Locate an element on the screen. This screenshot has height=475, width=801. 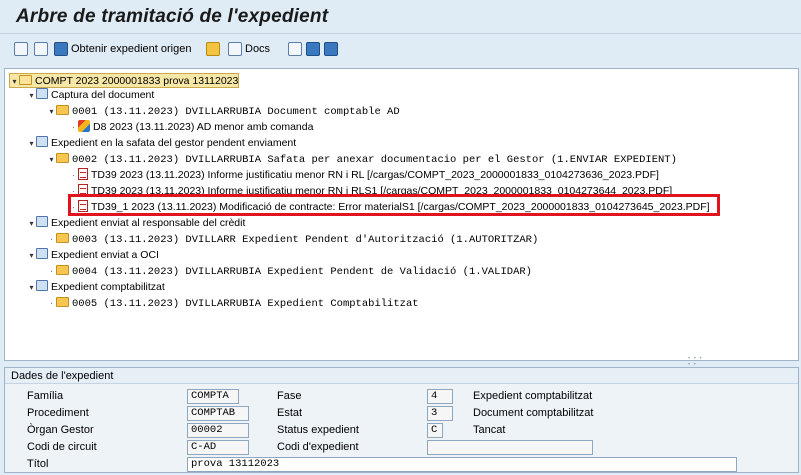
codi-expedient-label: Codi d'expedient is located at coordinates (318, 447).